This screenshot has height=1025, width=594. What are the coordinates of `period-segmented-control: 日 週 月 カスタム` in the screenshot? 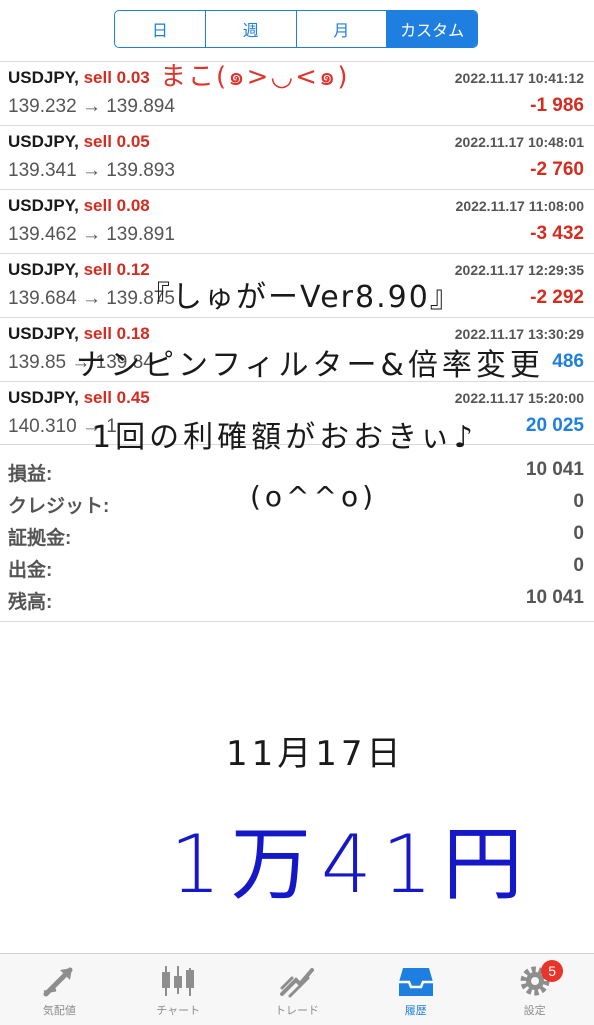 It's located at (296, 29).